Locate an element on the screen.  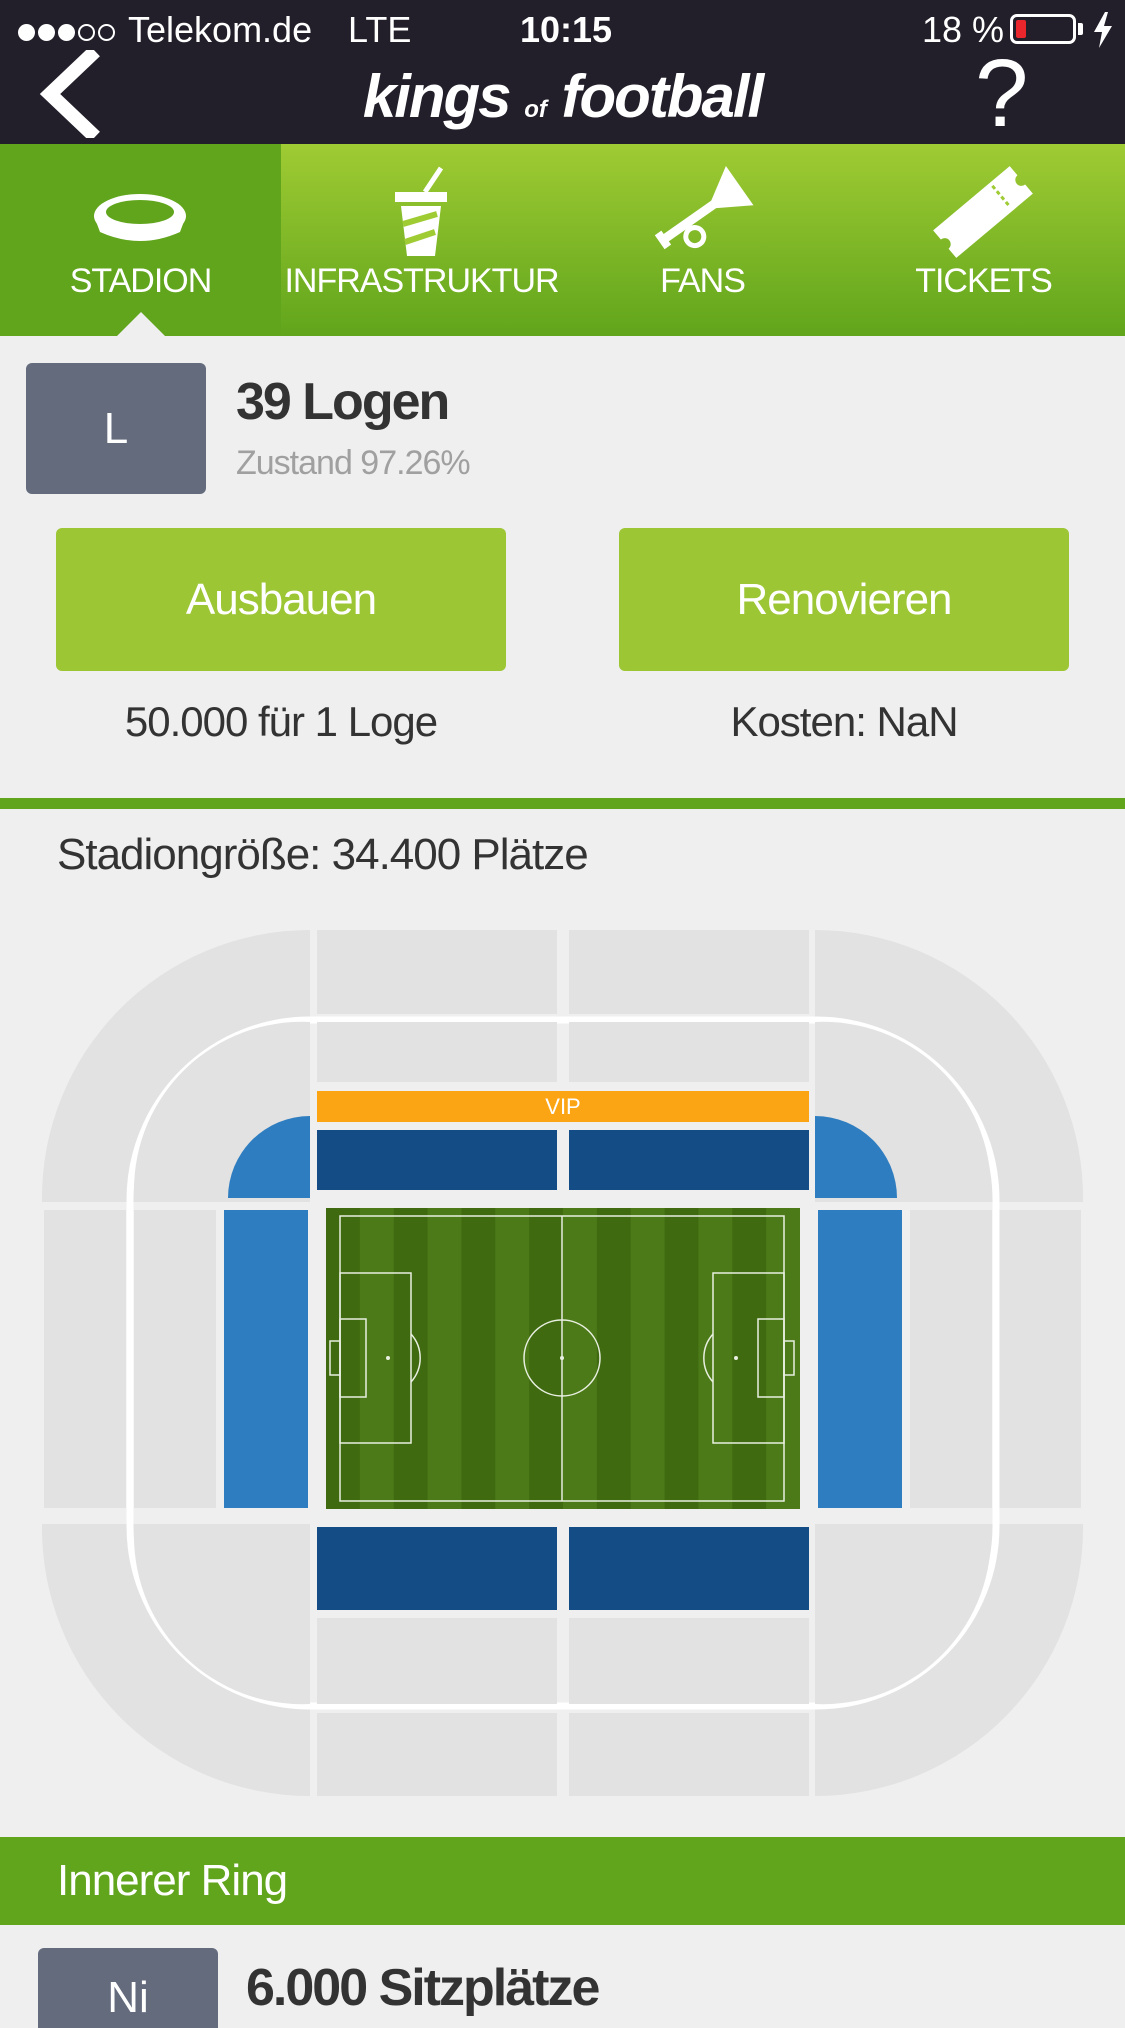
inner-ring-right is located at coordinates (951, 1359).